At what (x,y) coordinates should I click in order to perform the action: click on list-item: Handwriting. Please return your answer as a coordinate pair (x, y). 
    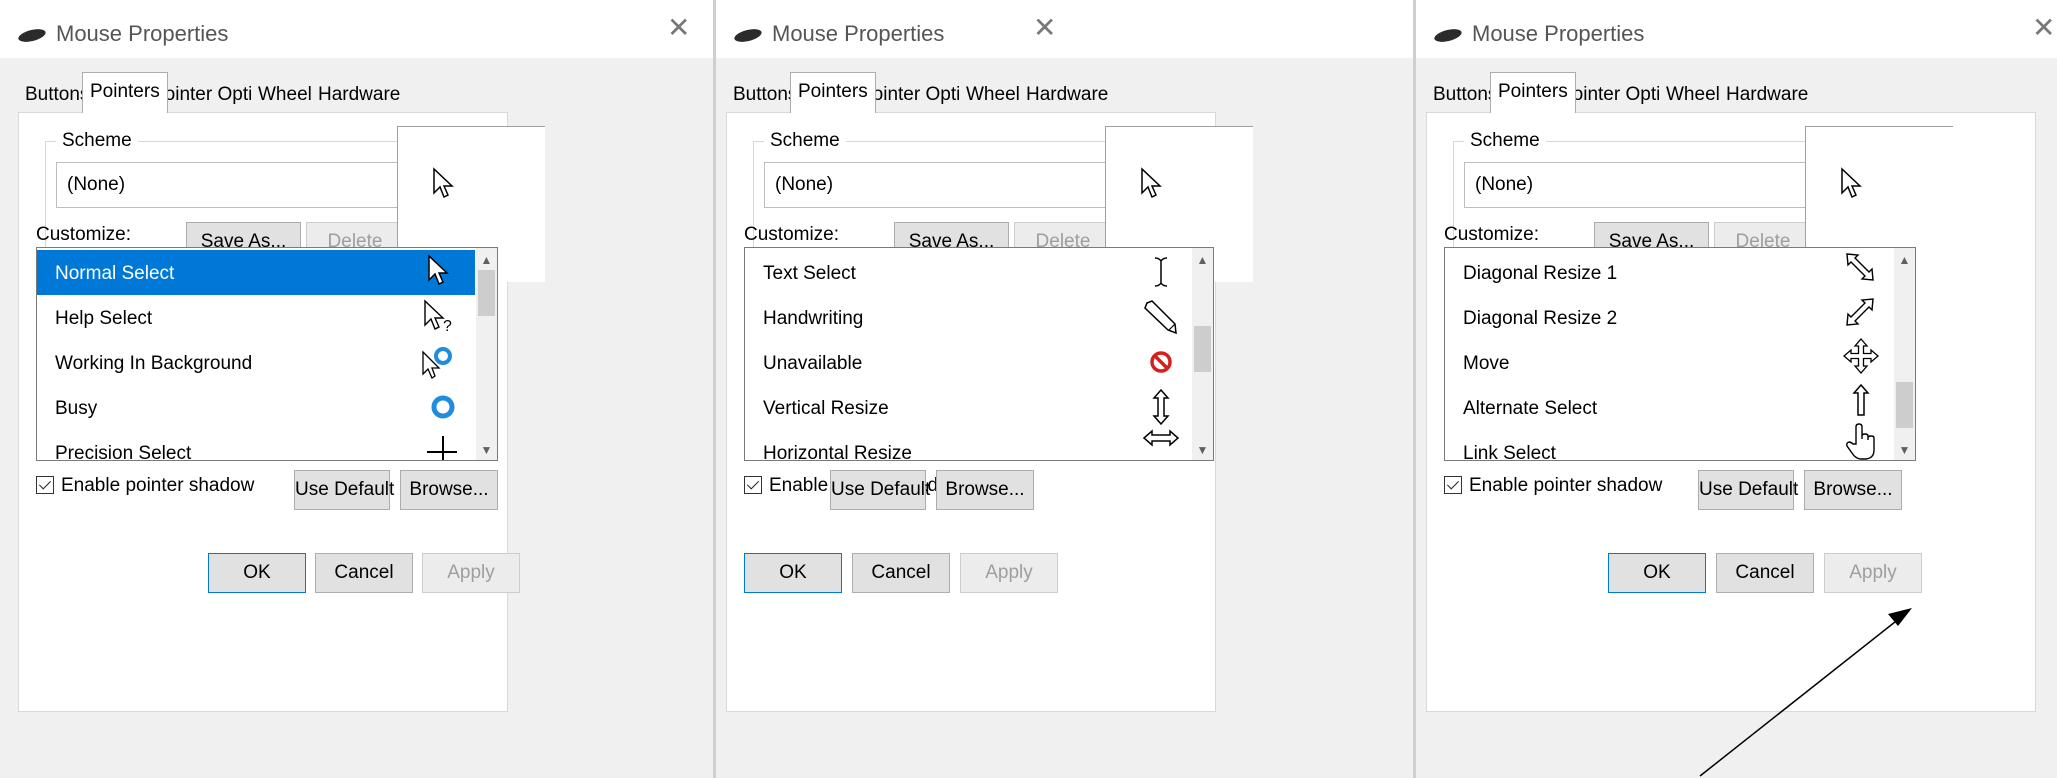
    Looking at the image, I should click on (968, 317).